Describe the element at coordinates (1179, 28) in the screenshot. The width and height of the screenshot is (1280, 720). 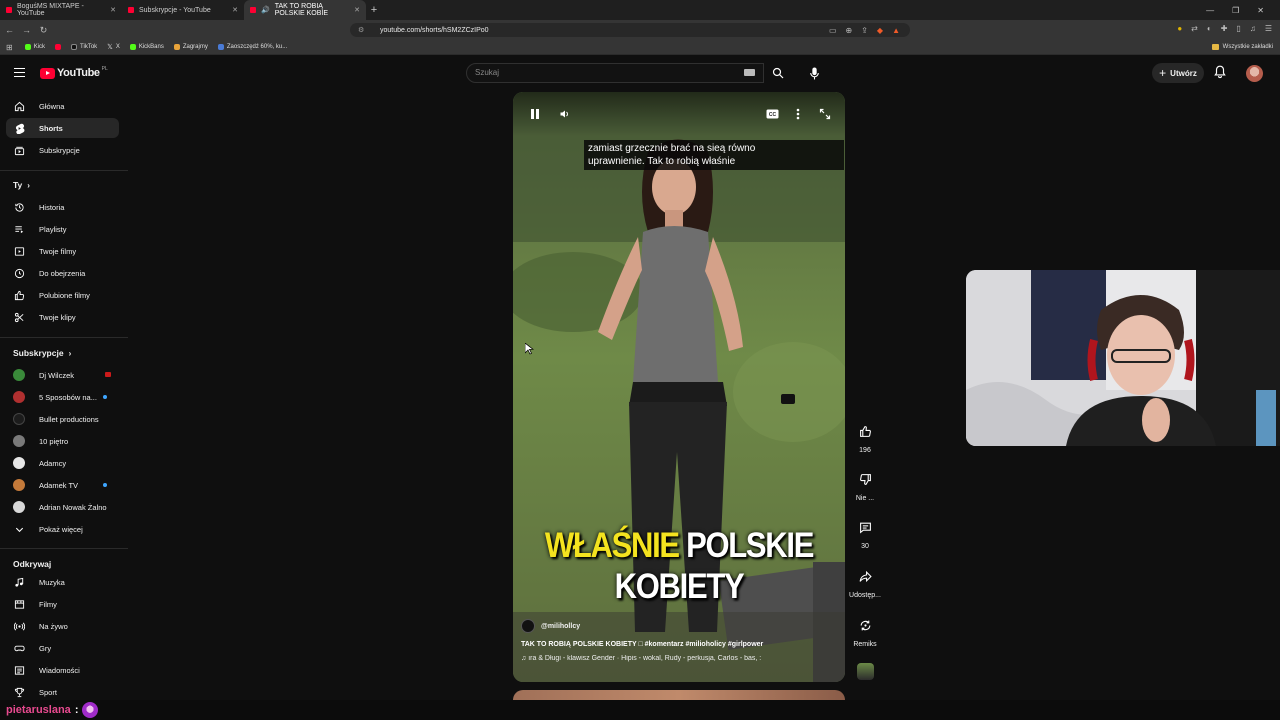
I see `extension-icon: ●` at that location.